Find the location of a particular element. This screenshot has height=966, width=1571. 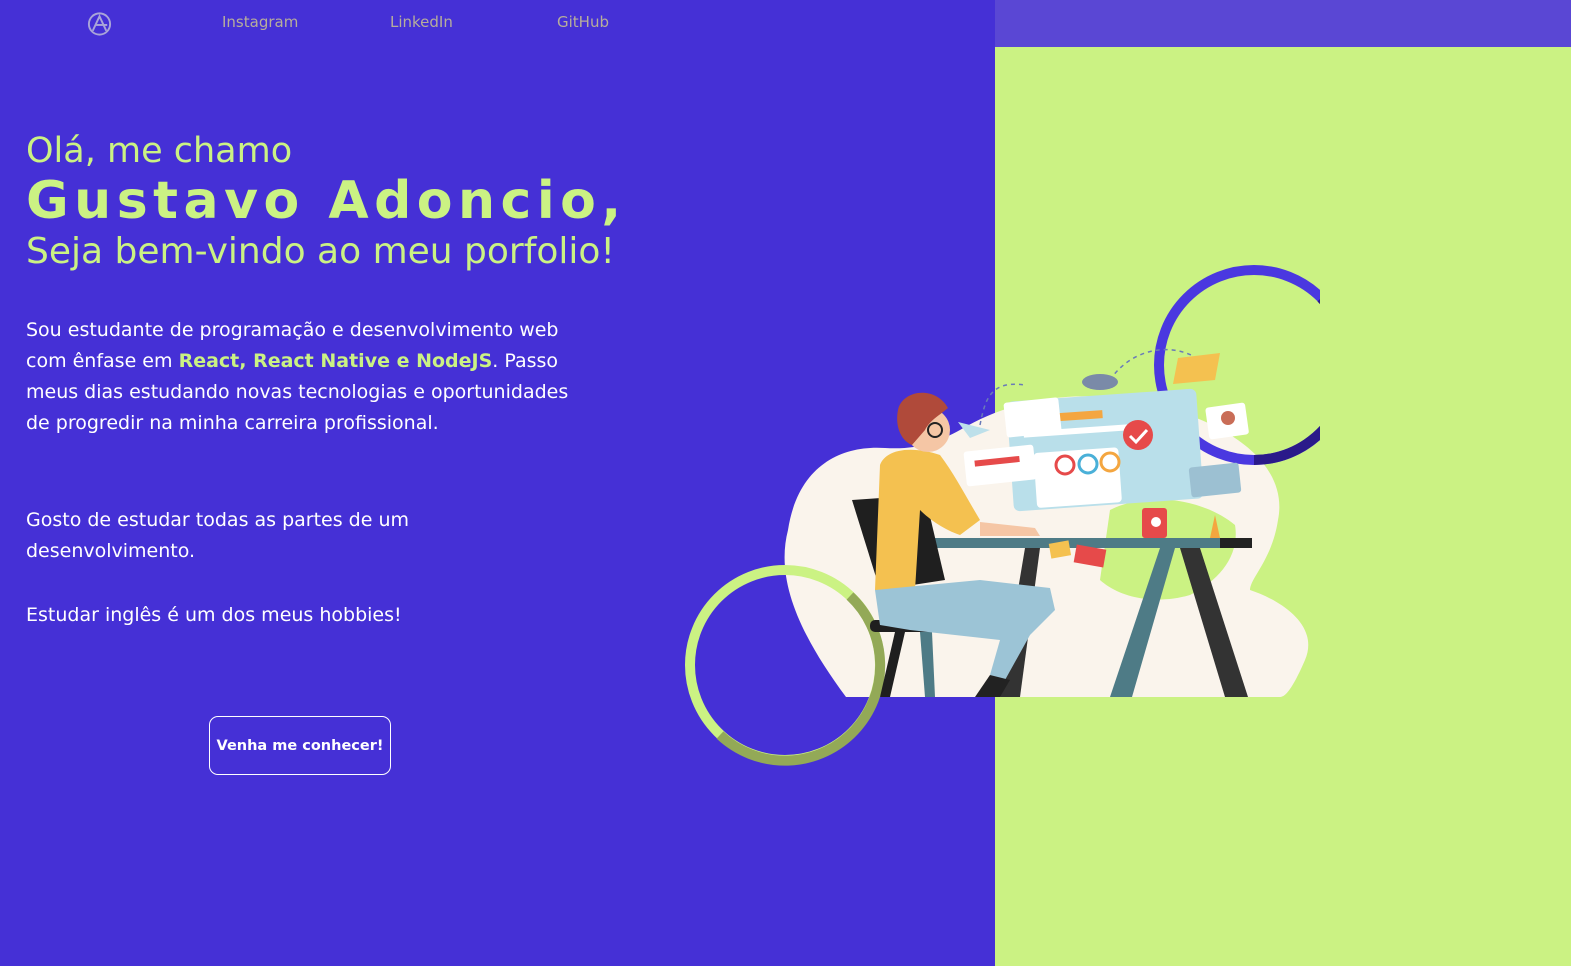

nav-link-instagram: Instagram is located at coordinates (260, 22).